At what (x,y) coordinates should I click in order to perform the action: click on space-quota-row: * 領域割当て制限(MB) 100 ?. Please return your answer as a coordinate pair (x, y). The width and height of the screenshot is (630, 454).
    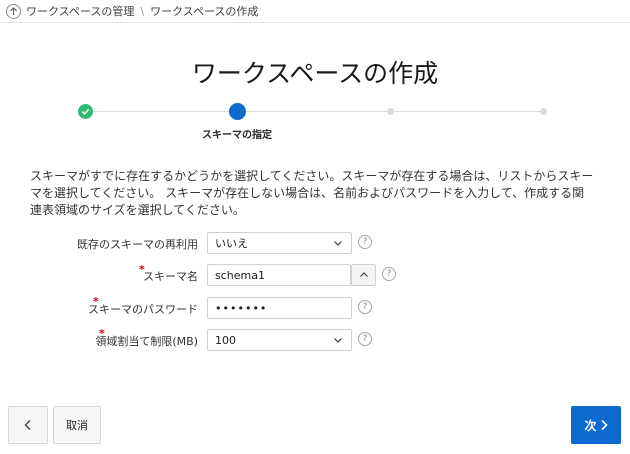
    Looking at the image, I should click on (315, 340).